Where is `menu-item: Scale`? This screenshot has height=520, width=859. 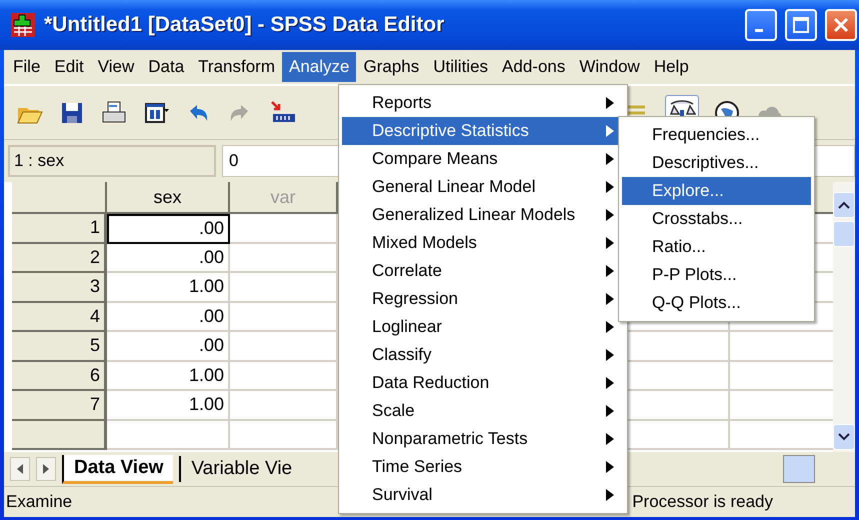 menu-item: Scale is located at coordinates (483, 411).